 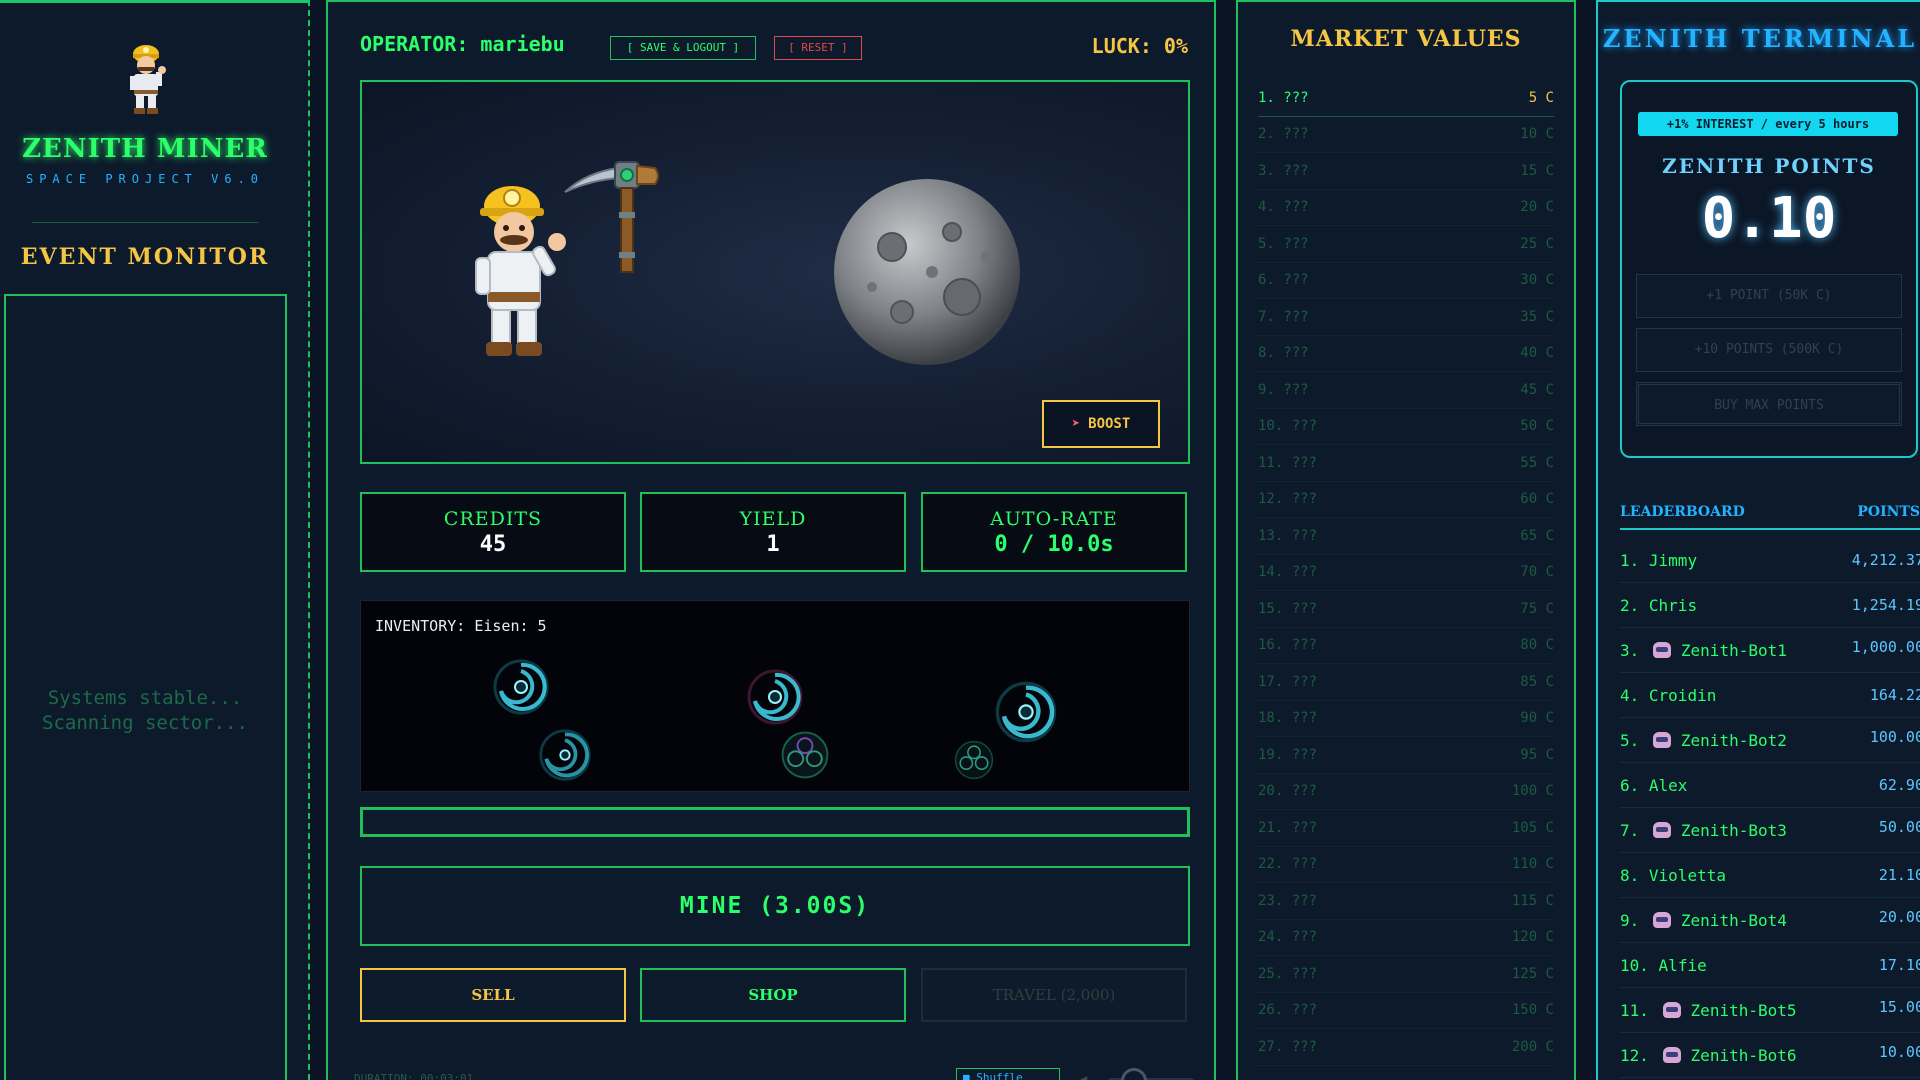 What do you see at coordinates (1770, 517) in the screenshot?
I see `leaderboard-header: LEADERBOARD POINTS` at bounding box center [1770, 517].